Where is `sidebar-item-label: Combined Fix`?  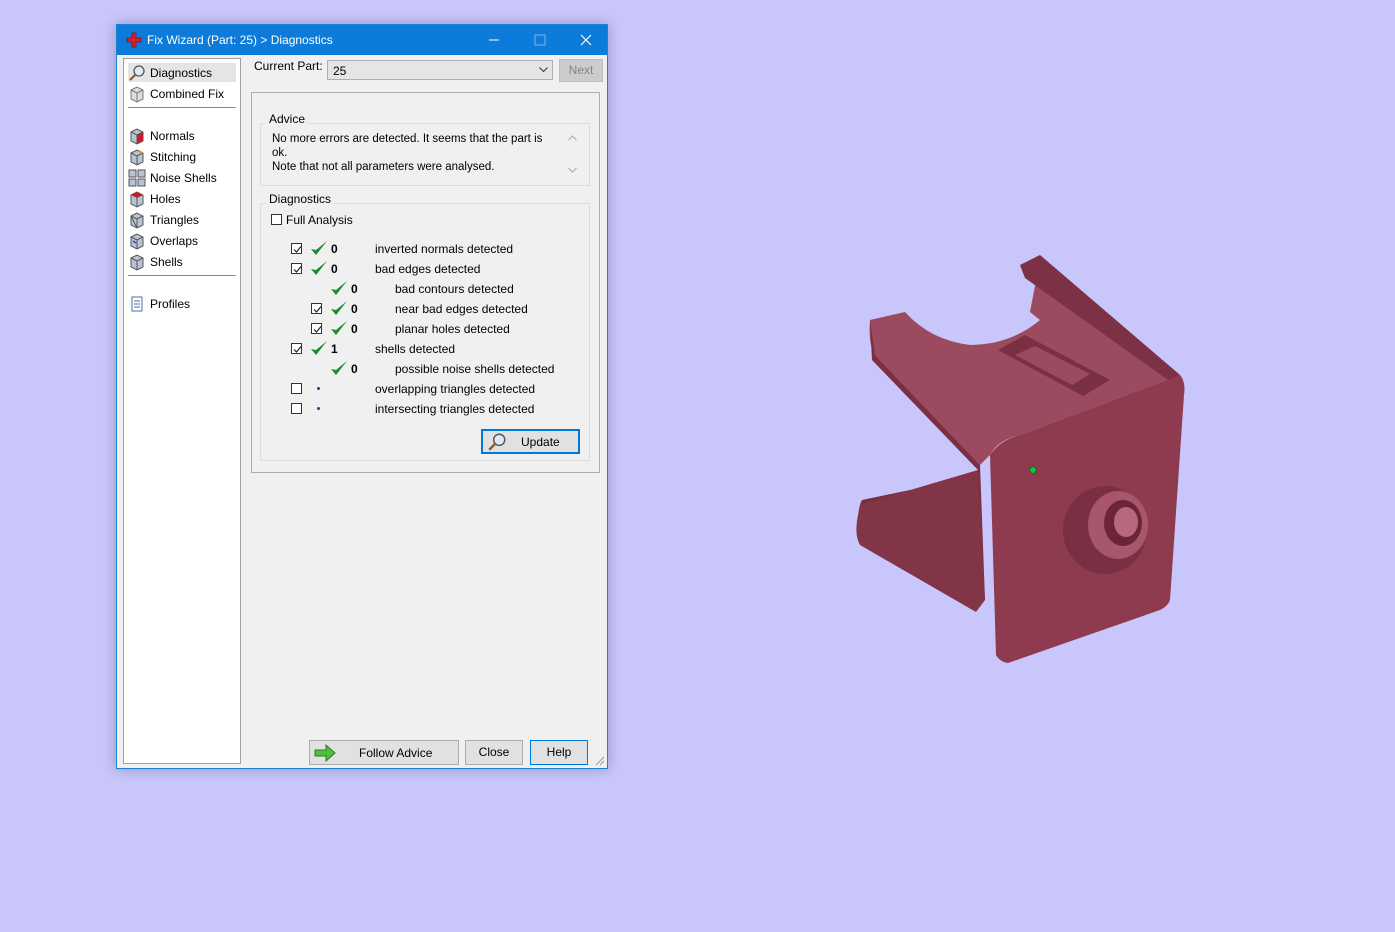
sidebar-item-label: Combined Fix is located at coordinates (187, 94).